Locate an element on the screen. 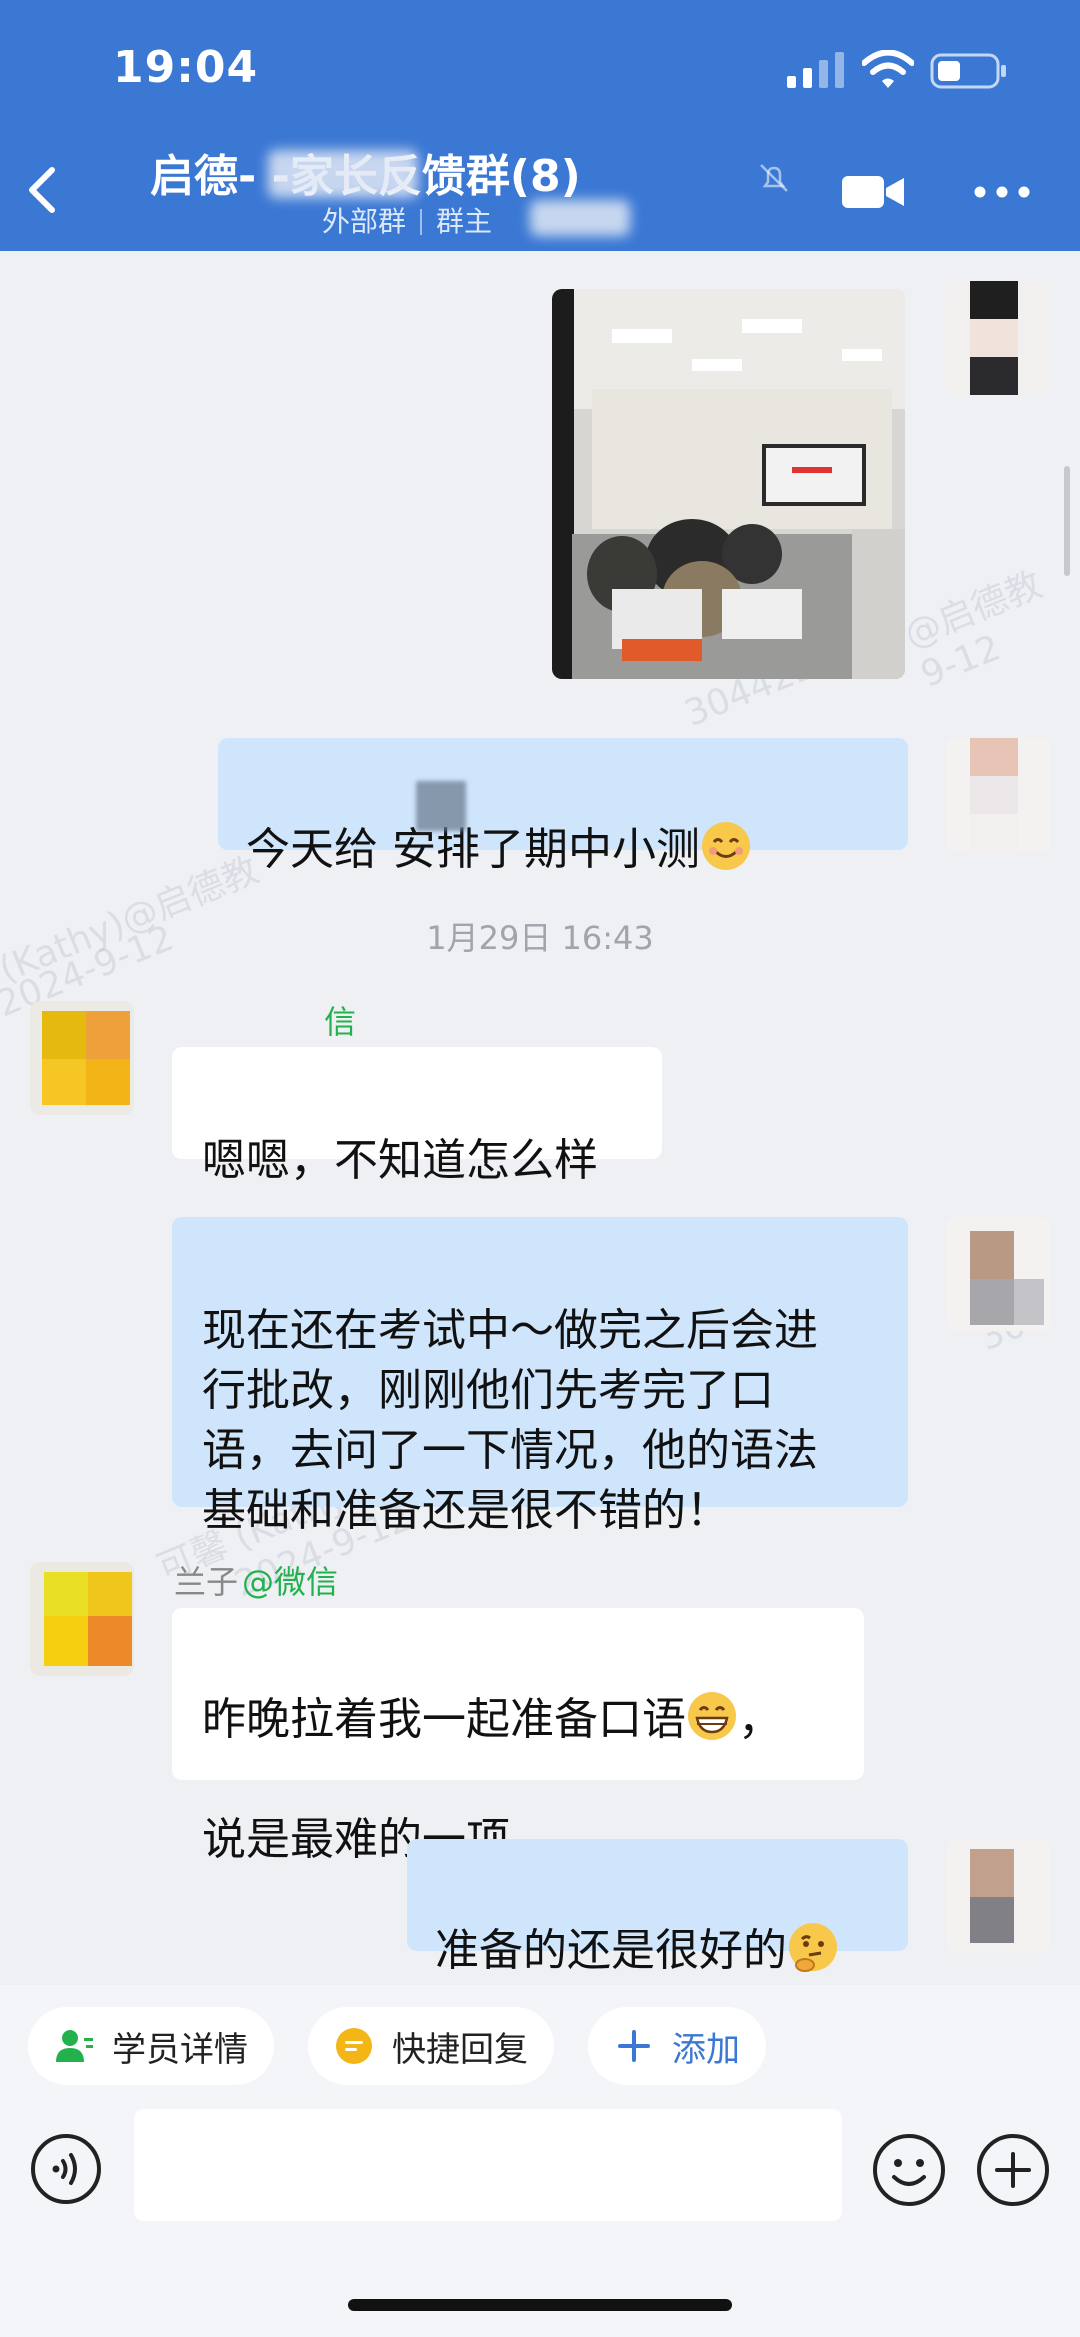 Image resolution: width=1080 pixels, height=2337 pixels. external-group-label: 外部群 is located at coordinates (364, 221).